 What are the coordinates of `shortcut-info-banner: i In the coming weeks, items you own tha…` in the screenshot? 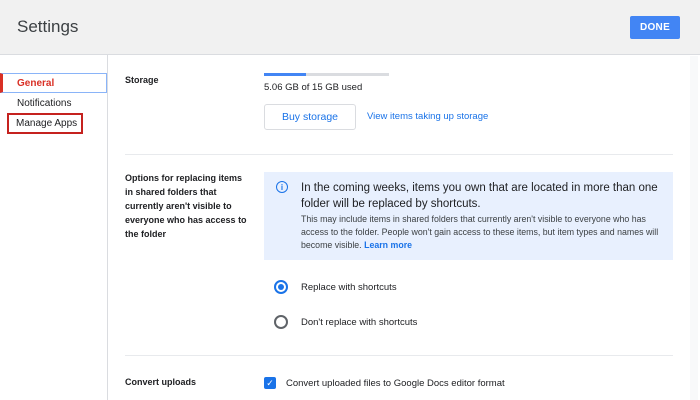 It's located at (468, 216).